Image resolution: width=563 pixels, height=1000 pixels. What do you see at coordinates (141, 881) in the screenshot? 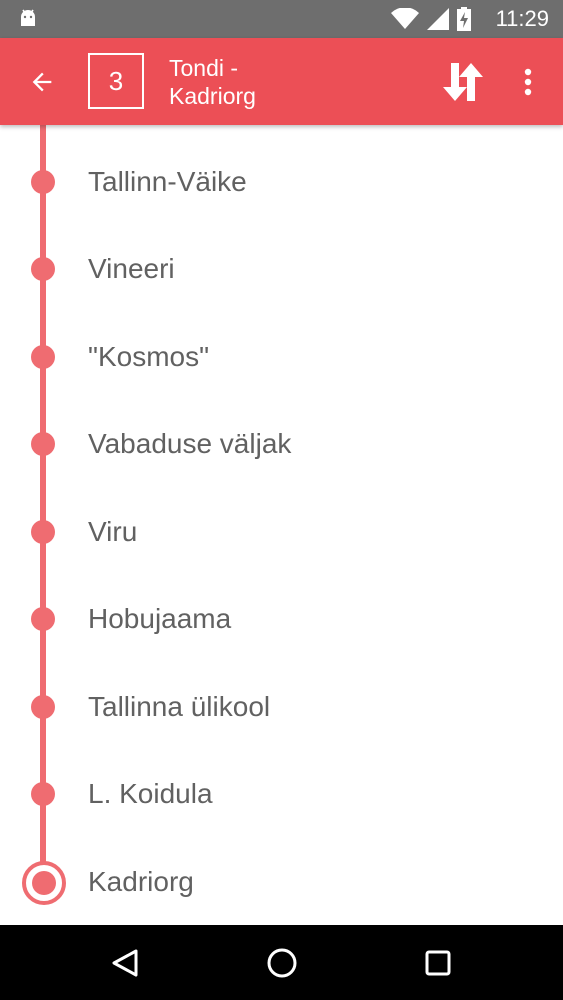
I see `stop-name: Kadriorg` at bounding box center [141, 881].